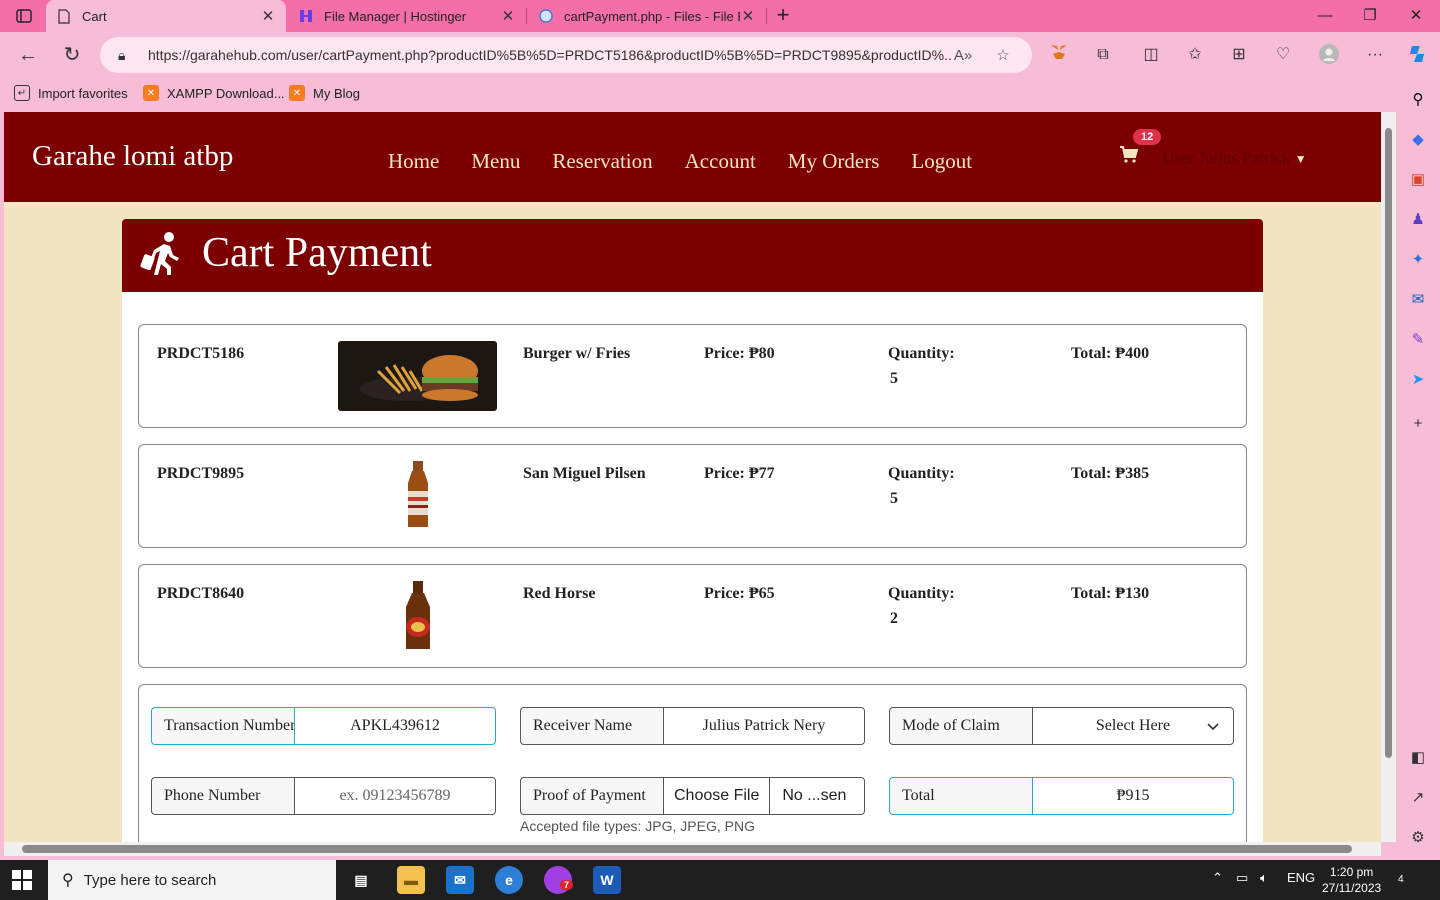 The width and height of the screenshot is (1440, 900). Describe the element at coordinates (22, 93) in the screenshot. I see `import-icon: ↵` at that location.